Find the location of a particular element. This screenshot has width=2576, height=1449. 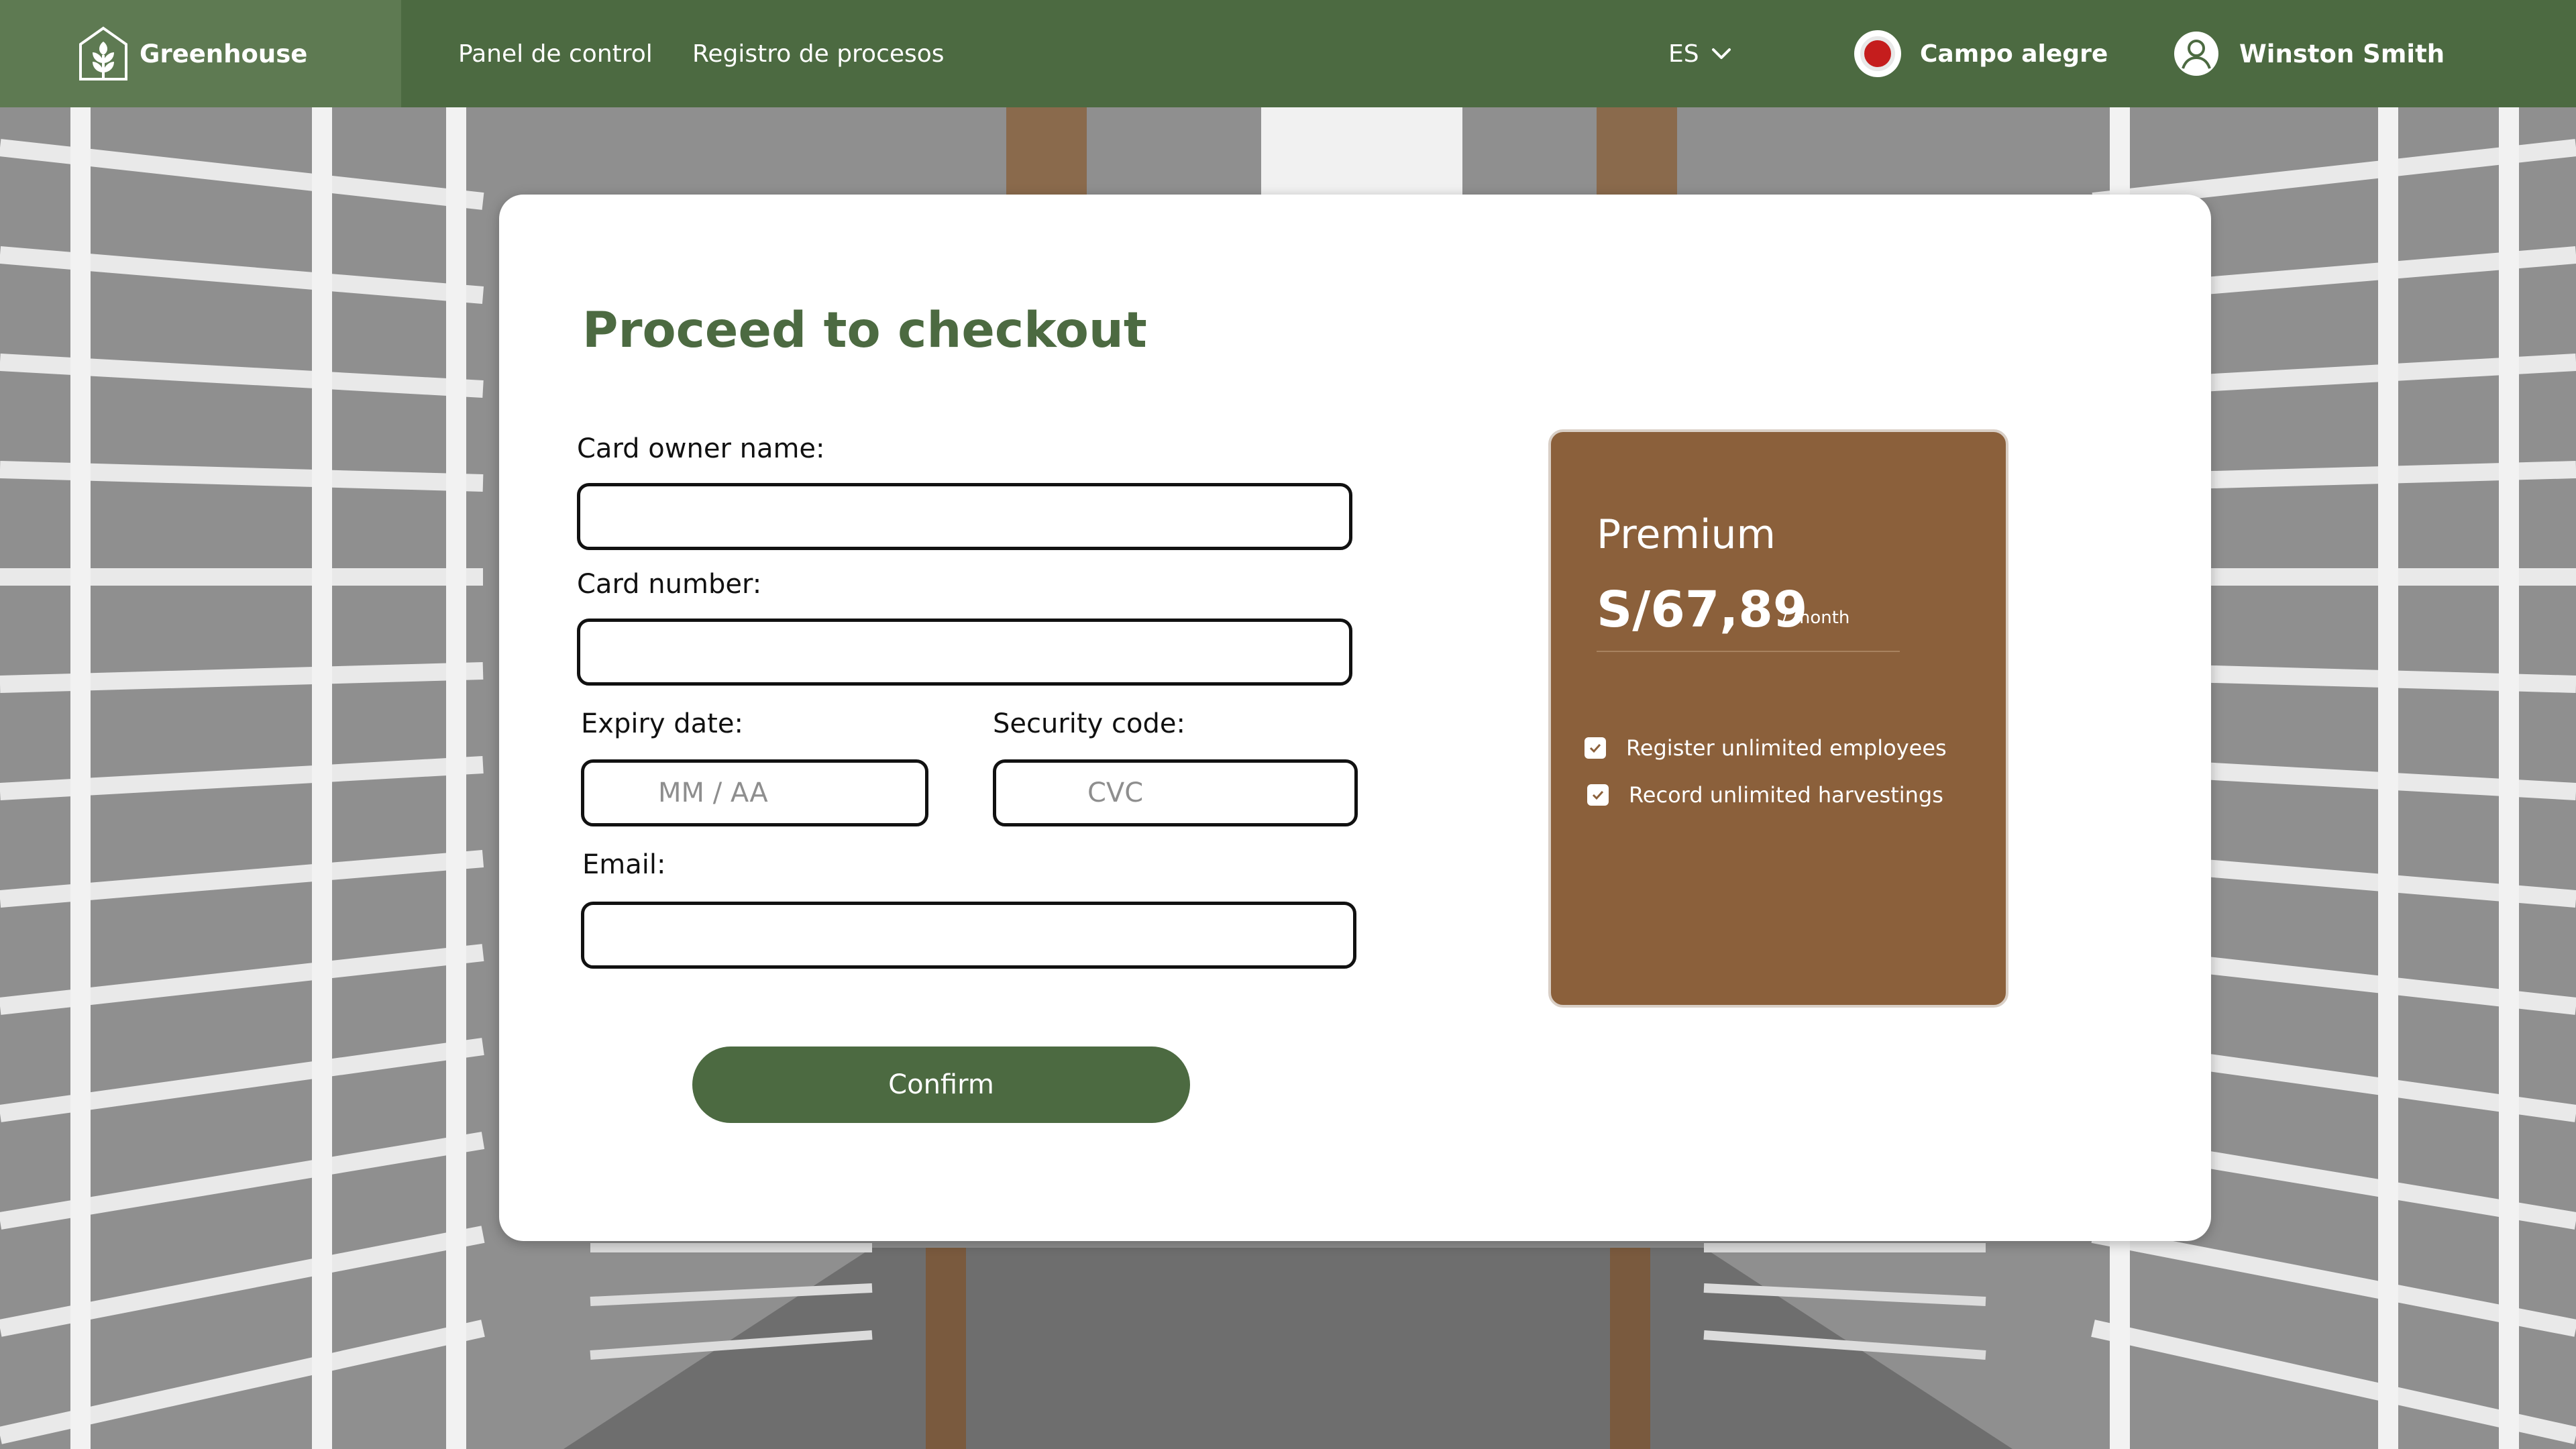

page-title: Proceed to checkout is located at coordinates (864, 330).